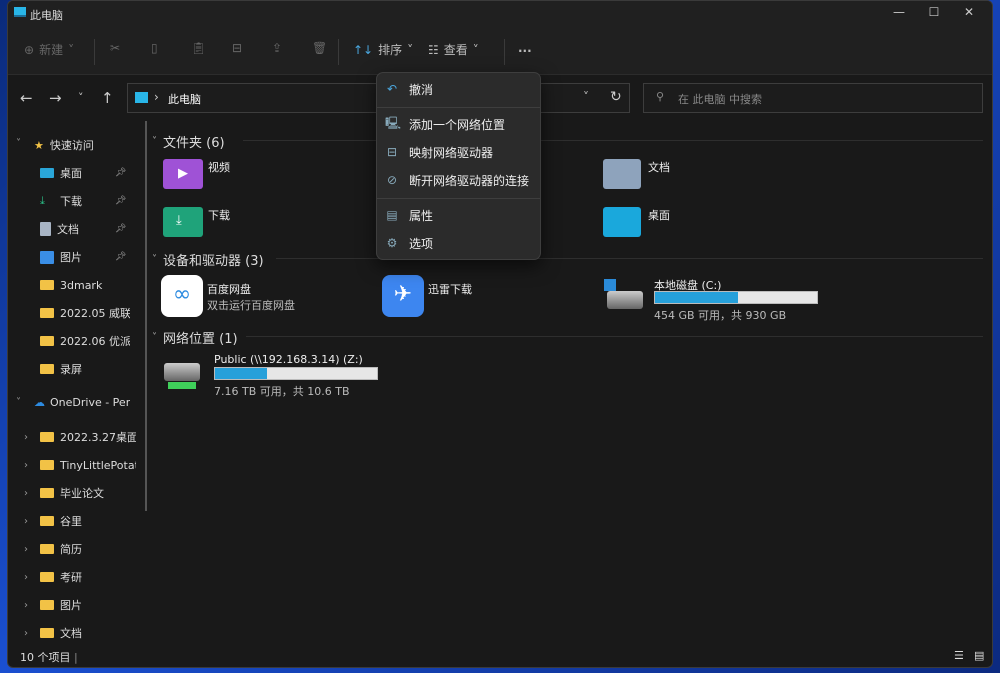 The image size is (1000, 673). What do you see at coordinates (88, 605) in the screenshot?
I see `sidebar-item-onedrive-folder: 图片` at bounding box center [88, 605].